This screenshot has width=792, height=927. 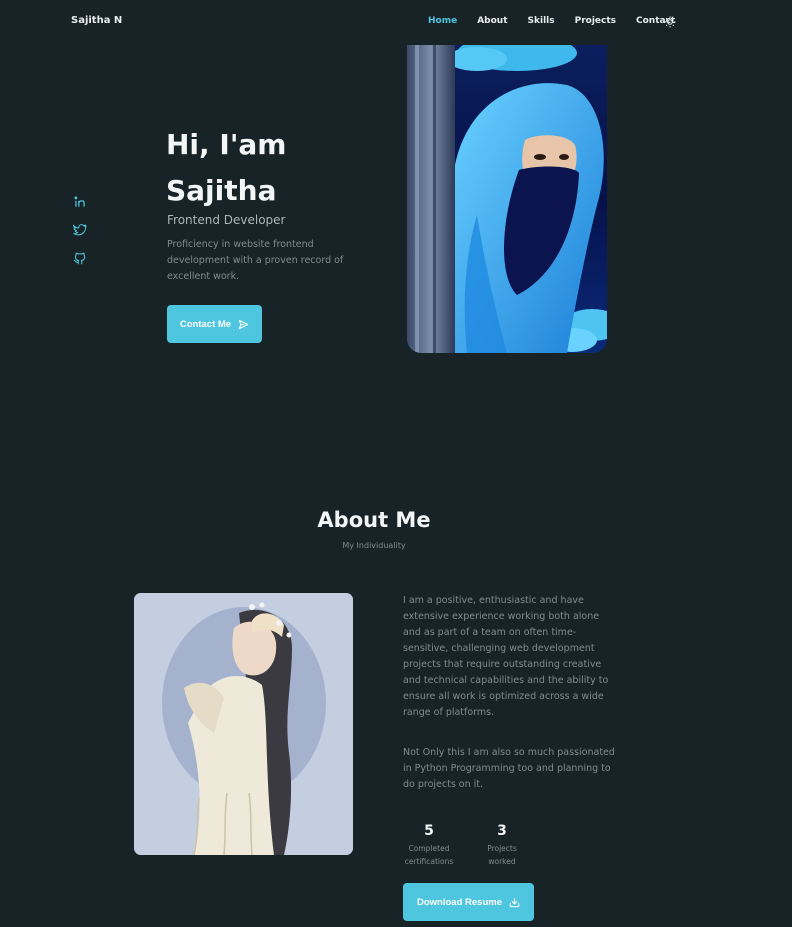 I want to click on about-subtitle: My Individuality, so click(x=374, y=545).